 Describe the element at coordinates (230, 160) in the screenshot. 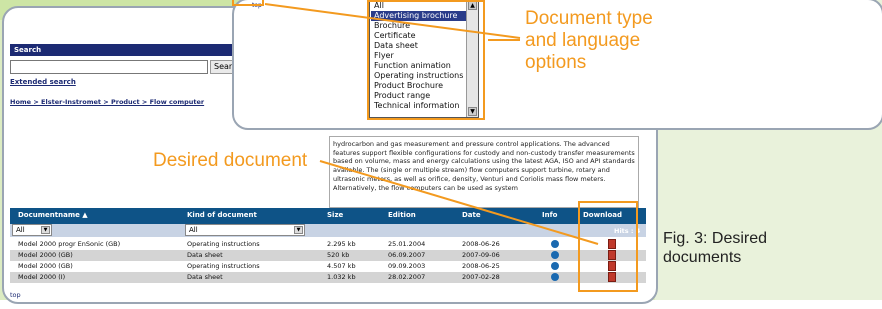

I see `desired-document-callout: Desired document` at that location.